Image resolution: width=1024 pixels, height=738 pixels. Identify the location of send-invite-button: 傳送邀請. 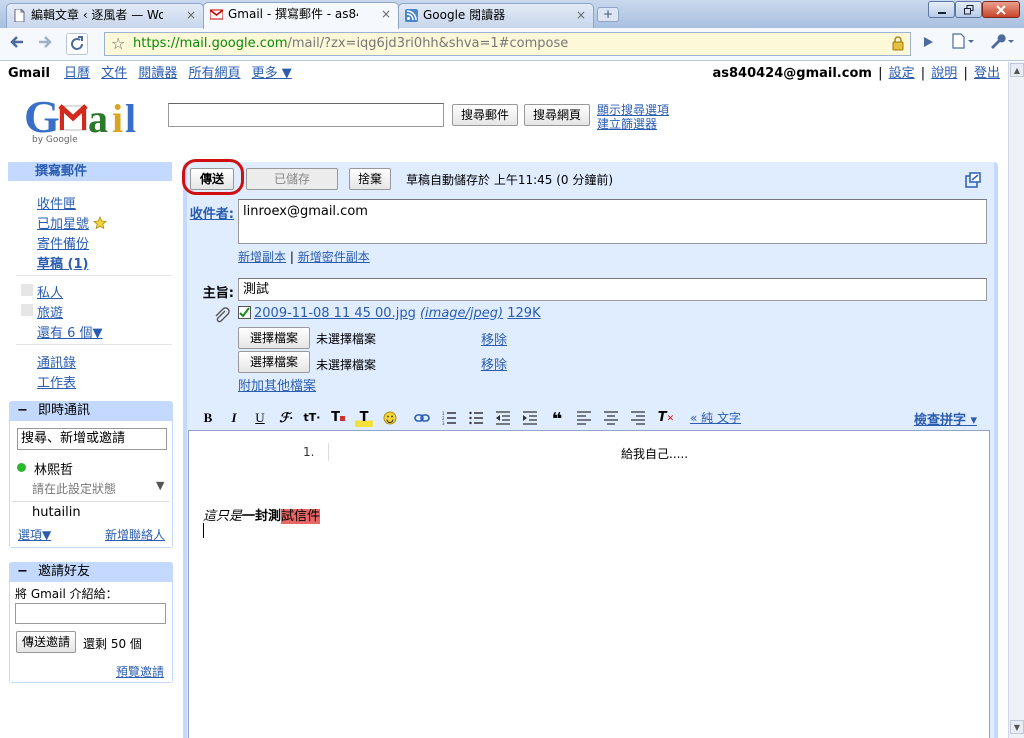
(46, 642).